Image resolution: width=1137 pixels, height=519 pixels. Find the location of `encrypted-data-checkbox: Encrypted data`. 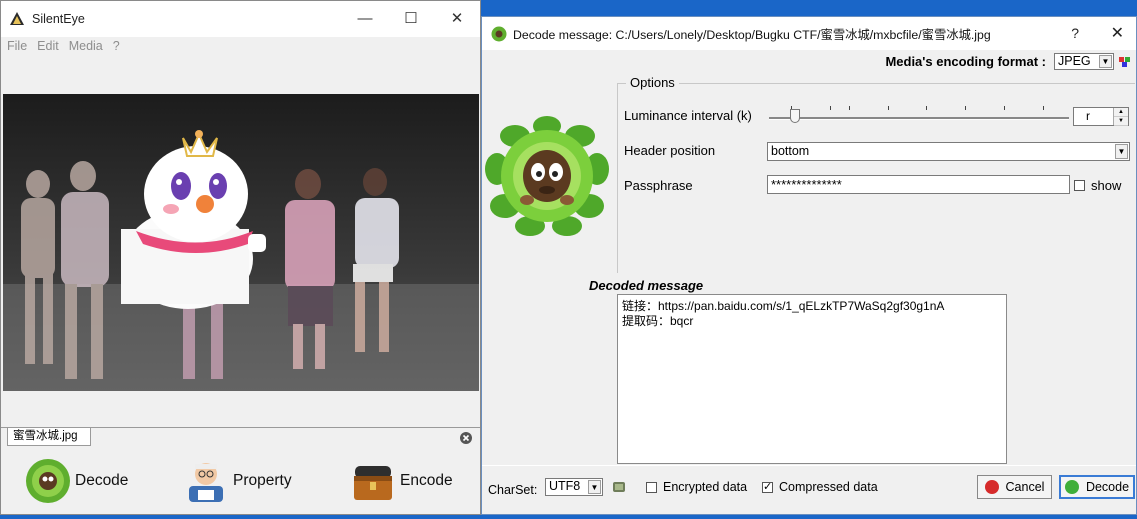

encrypted-data-checkbox: Encrypted data is located at coordinates (696, 487).